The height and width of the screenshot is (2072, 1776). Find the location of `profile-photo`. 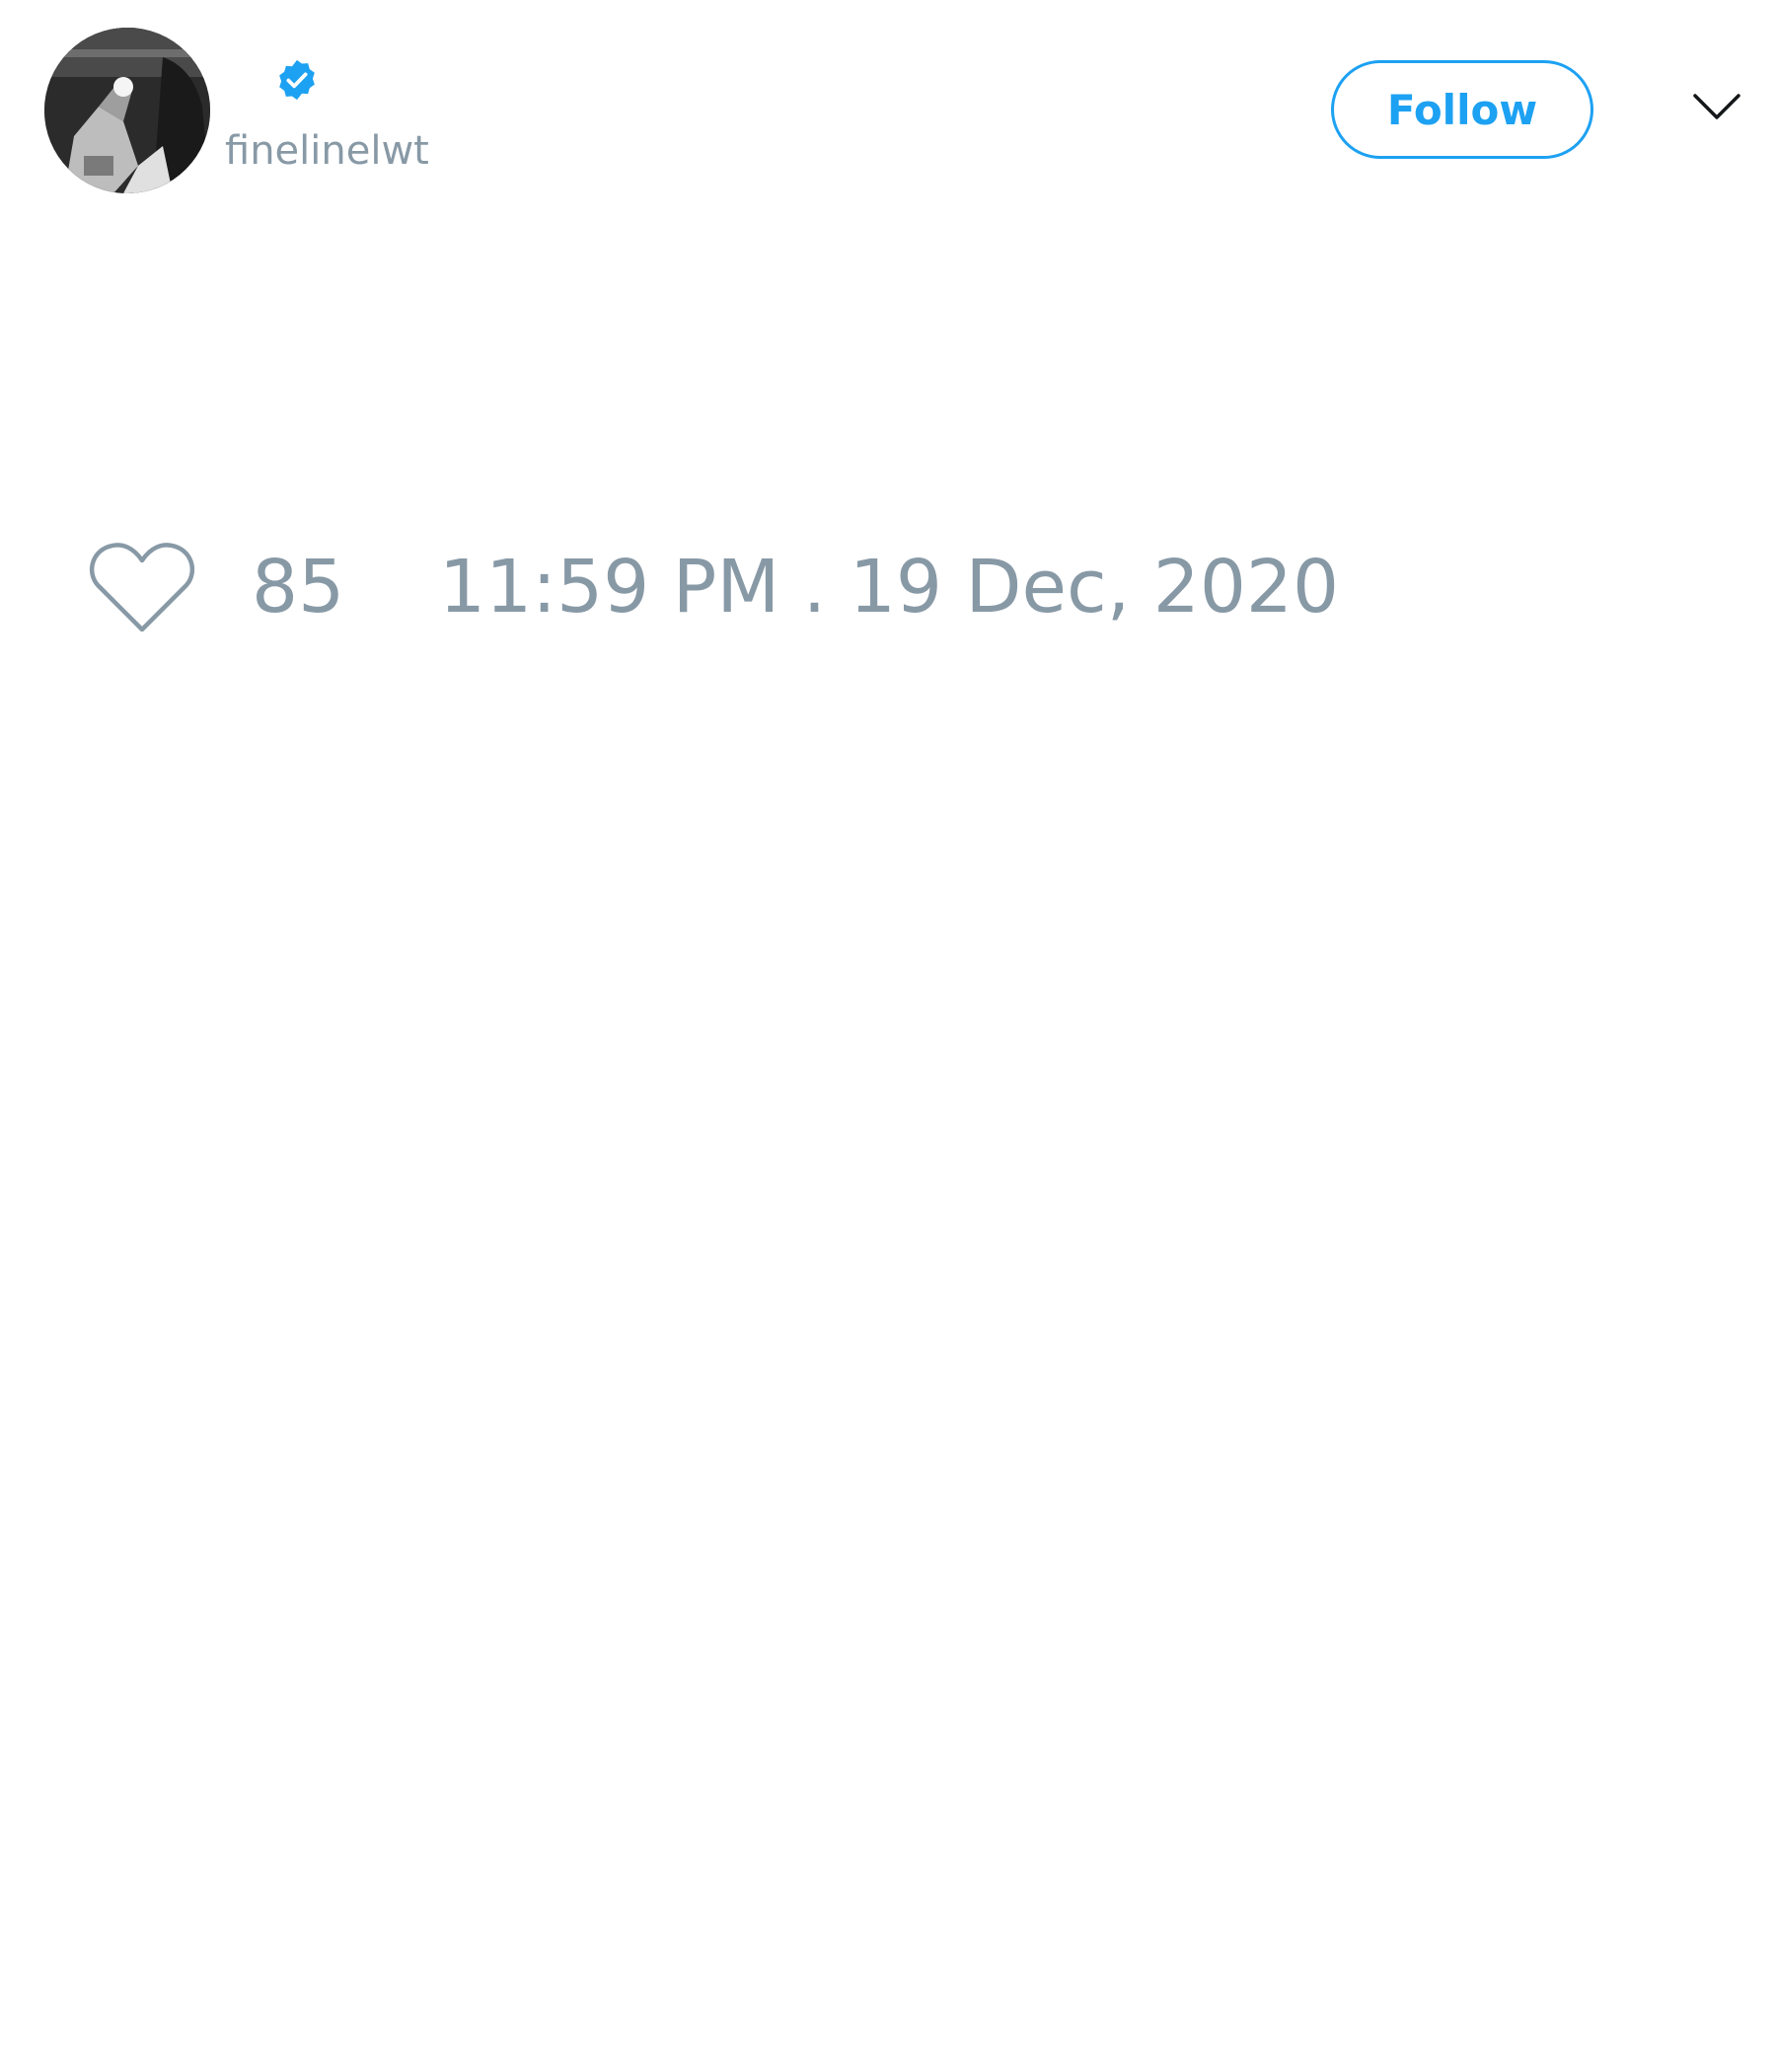

profile-photo is located at coordinates (127, 111).